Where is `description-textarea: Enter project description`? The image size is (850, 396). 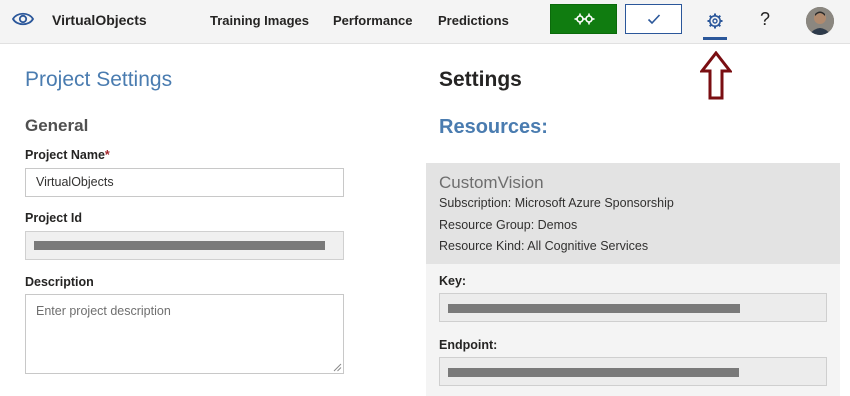 description-textarea: Enter project description is located at coordinates (184, 334).